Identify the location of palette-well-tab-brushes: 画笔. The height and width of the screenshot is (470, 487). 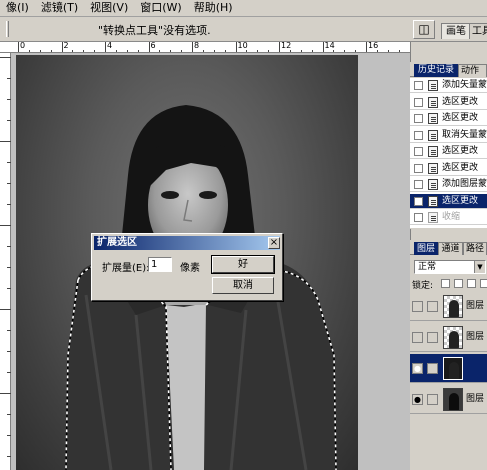
(456, 31).